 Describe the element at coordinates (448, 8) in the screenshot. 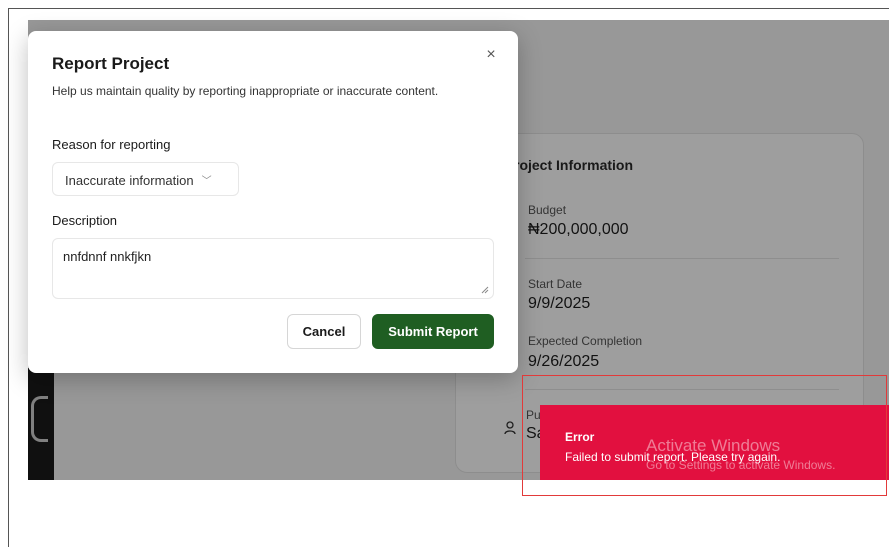

I see `screen-frame-top` at that location.